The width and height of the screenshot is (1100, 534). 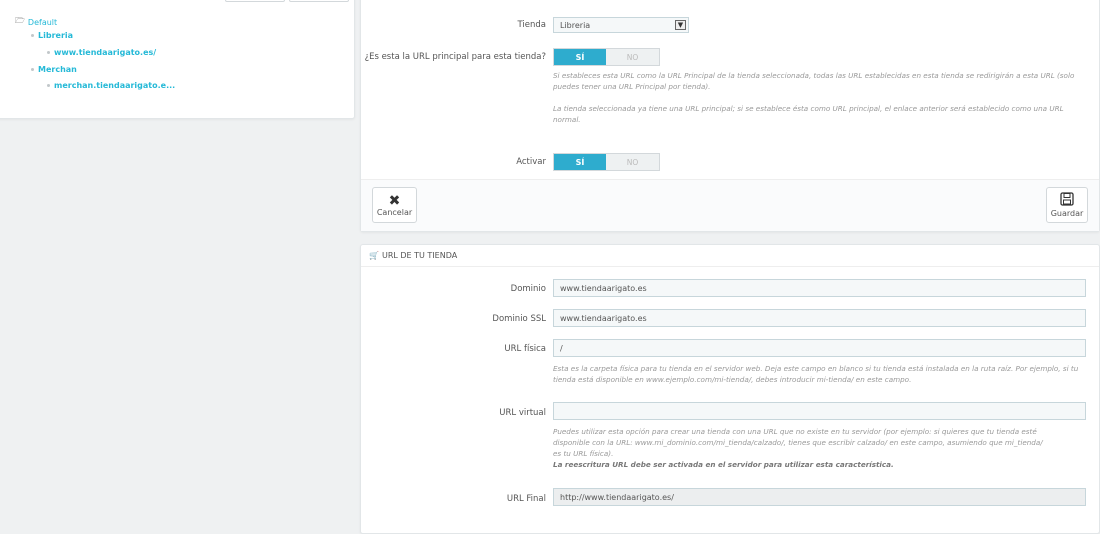 I want to click on tree-expand-button, so click(x=255, y=1).